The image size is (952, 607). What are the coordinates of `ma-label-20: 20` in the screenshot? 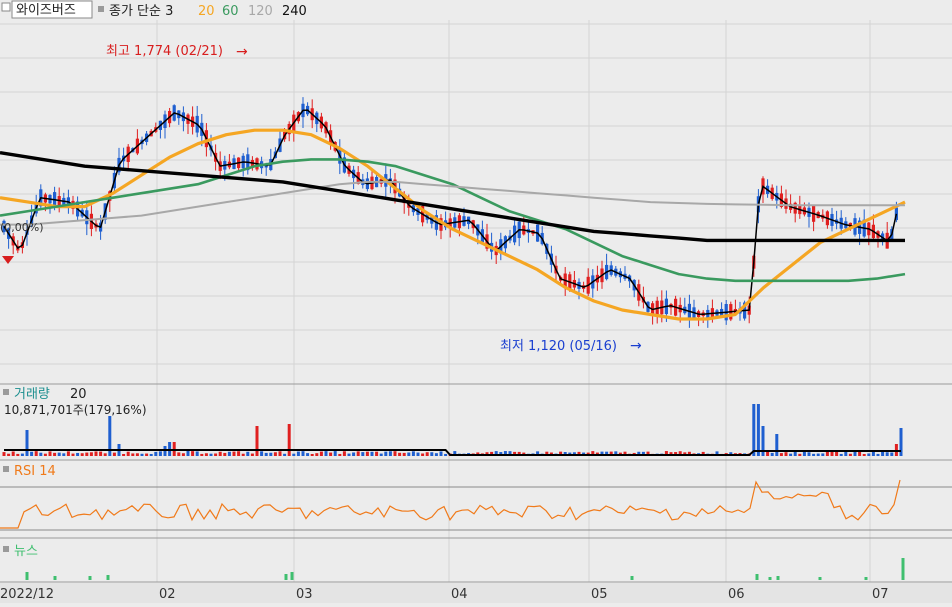 It's located at (206, 11).